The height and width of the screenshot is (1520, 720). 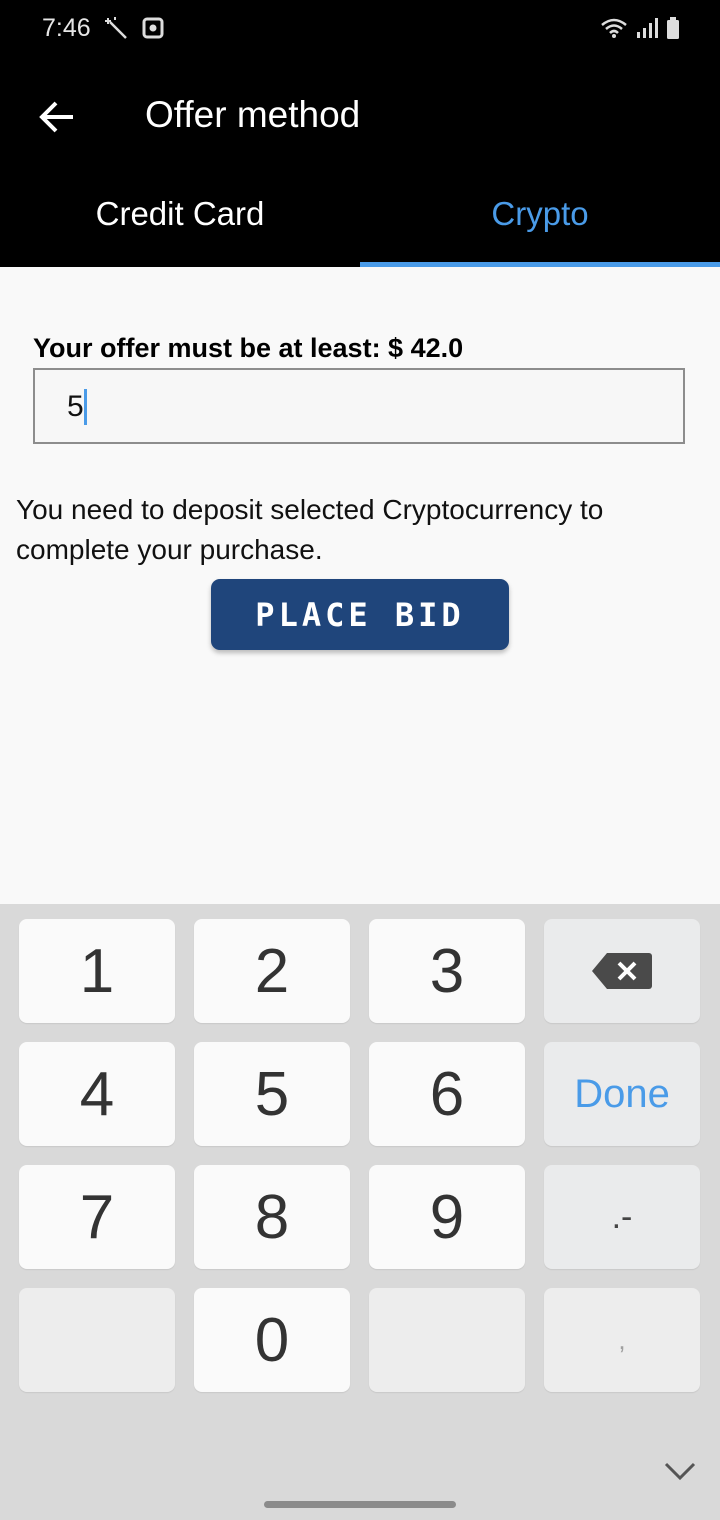 I want to click on text-caret, so click(x=85, y=407).